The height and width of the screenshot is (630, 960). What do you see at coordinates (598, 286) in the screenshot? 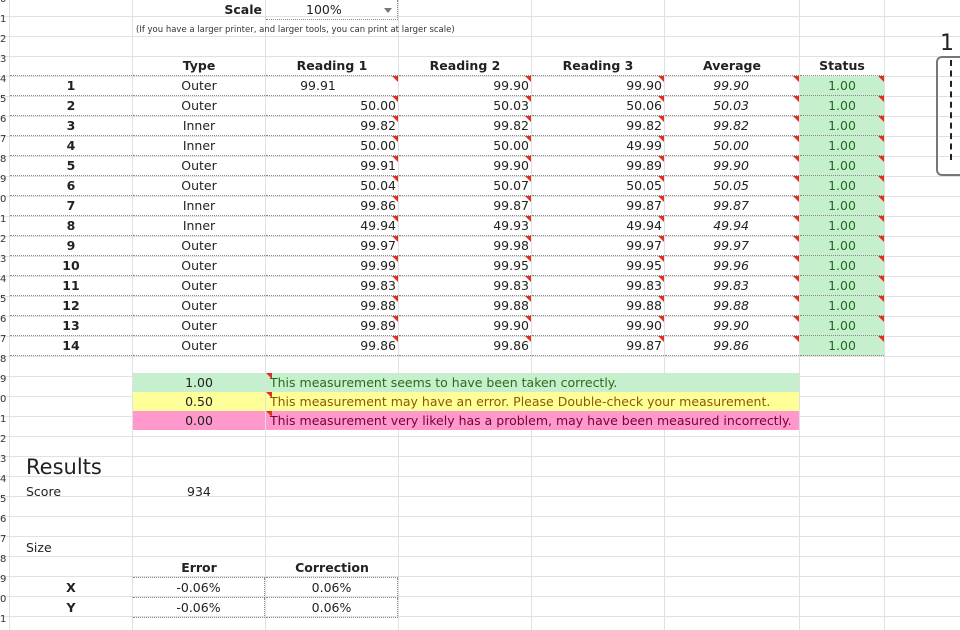
I see `reading3-cell: 99.83` at bounding box center [598, 286].